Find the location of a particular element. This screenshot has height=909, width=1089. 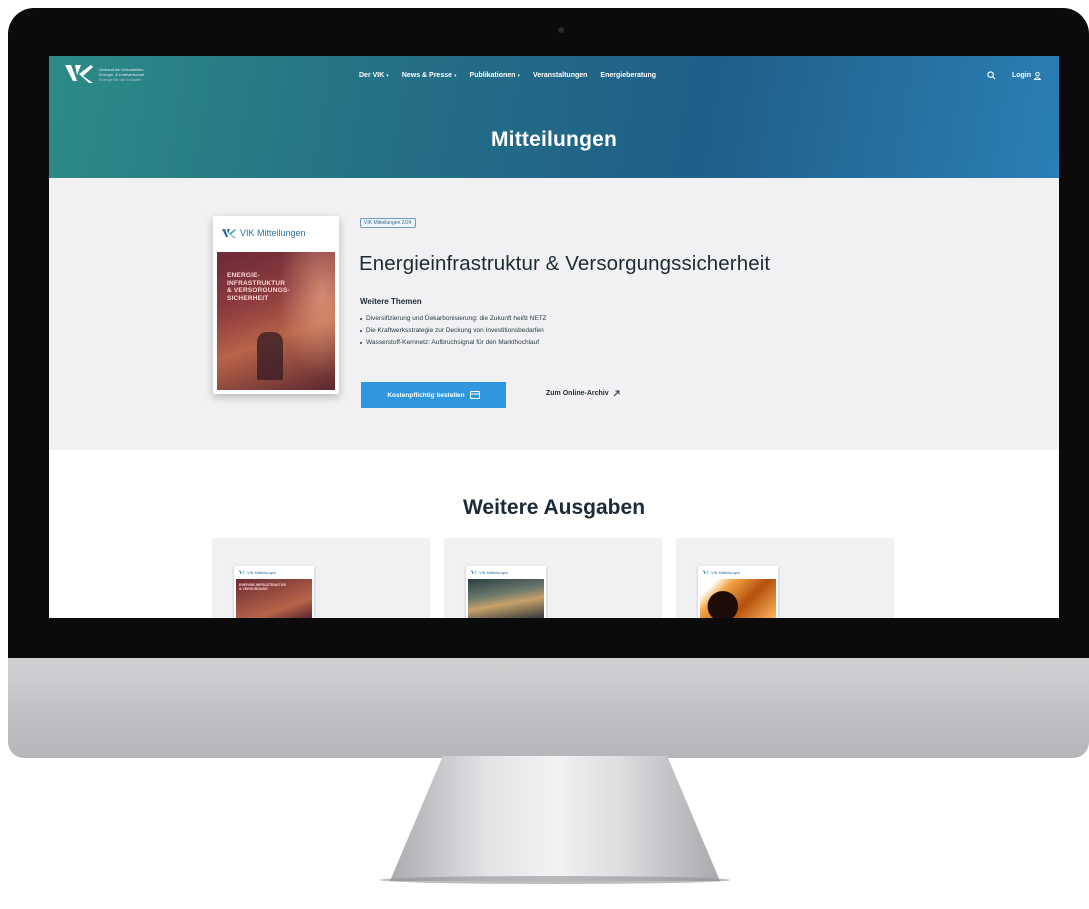

nav-item-der-vik: Der VIK ▾ is located at coordinates (374, 75).